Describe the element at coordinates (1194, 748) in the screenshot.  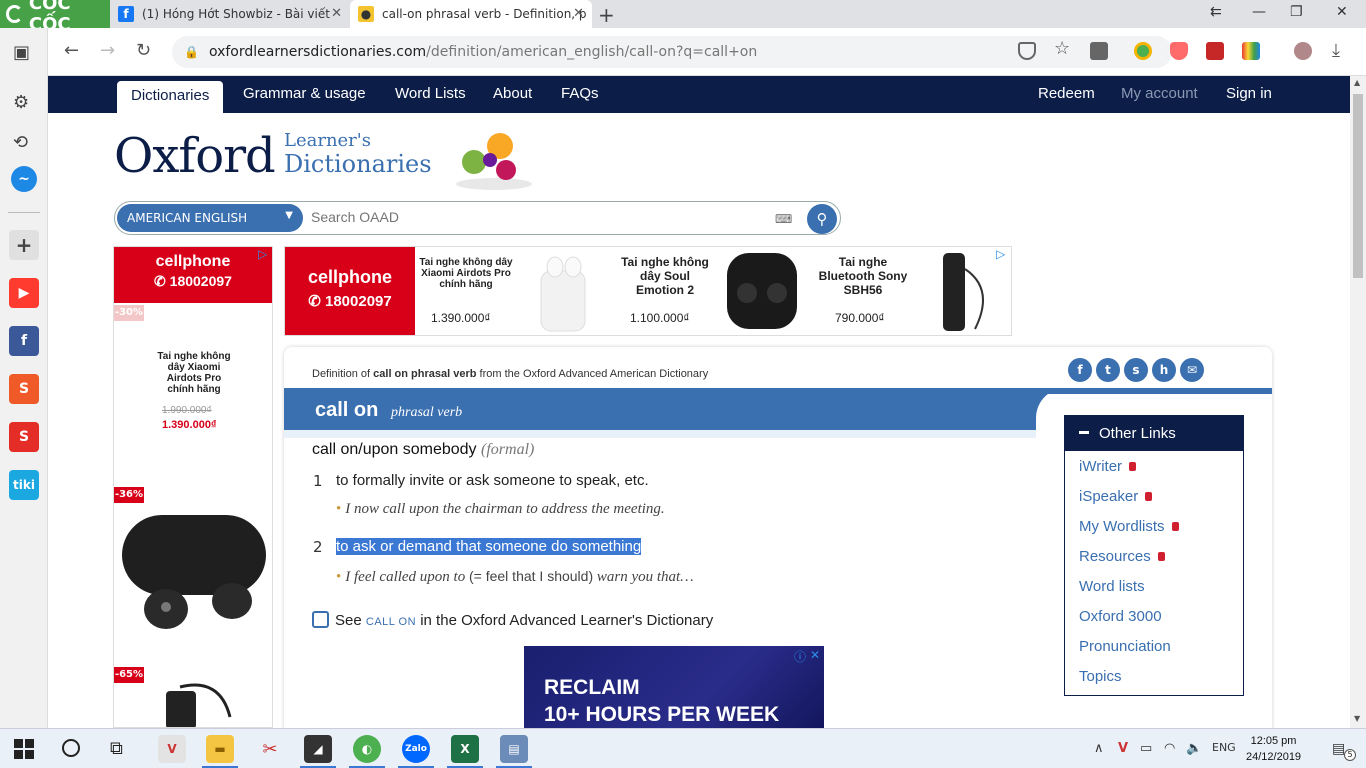
I see `volume-icon: 🔈` at that location.